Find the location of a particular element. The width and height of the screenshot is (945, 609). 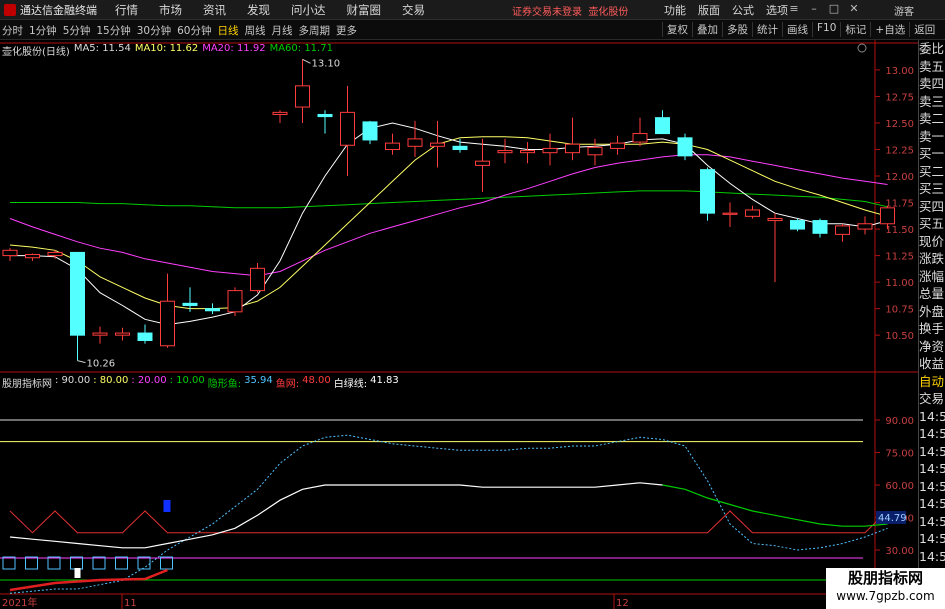

price-axis-label: 13.00 is located at coordinates (899, 71).